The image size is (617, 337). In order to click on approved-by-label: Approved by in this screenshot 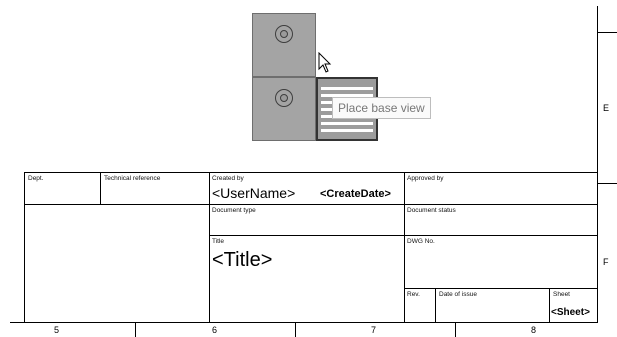, I will do `click(425, 178)`.